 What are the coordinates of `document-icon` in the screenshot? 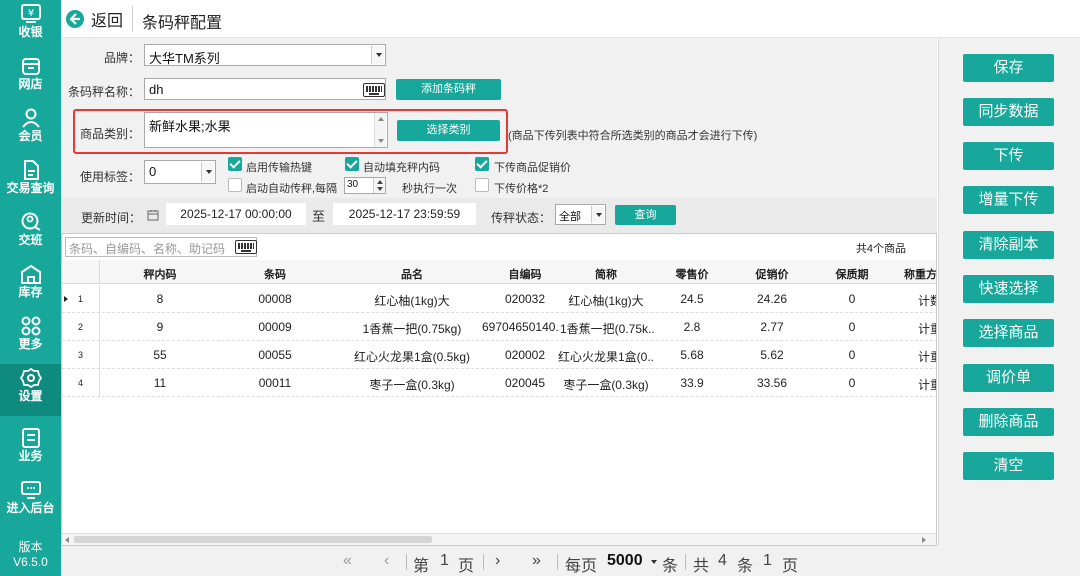 It's located at (31, 170).